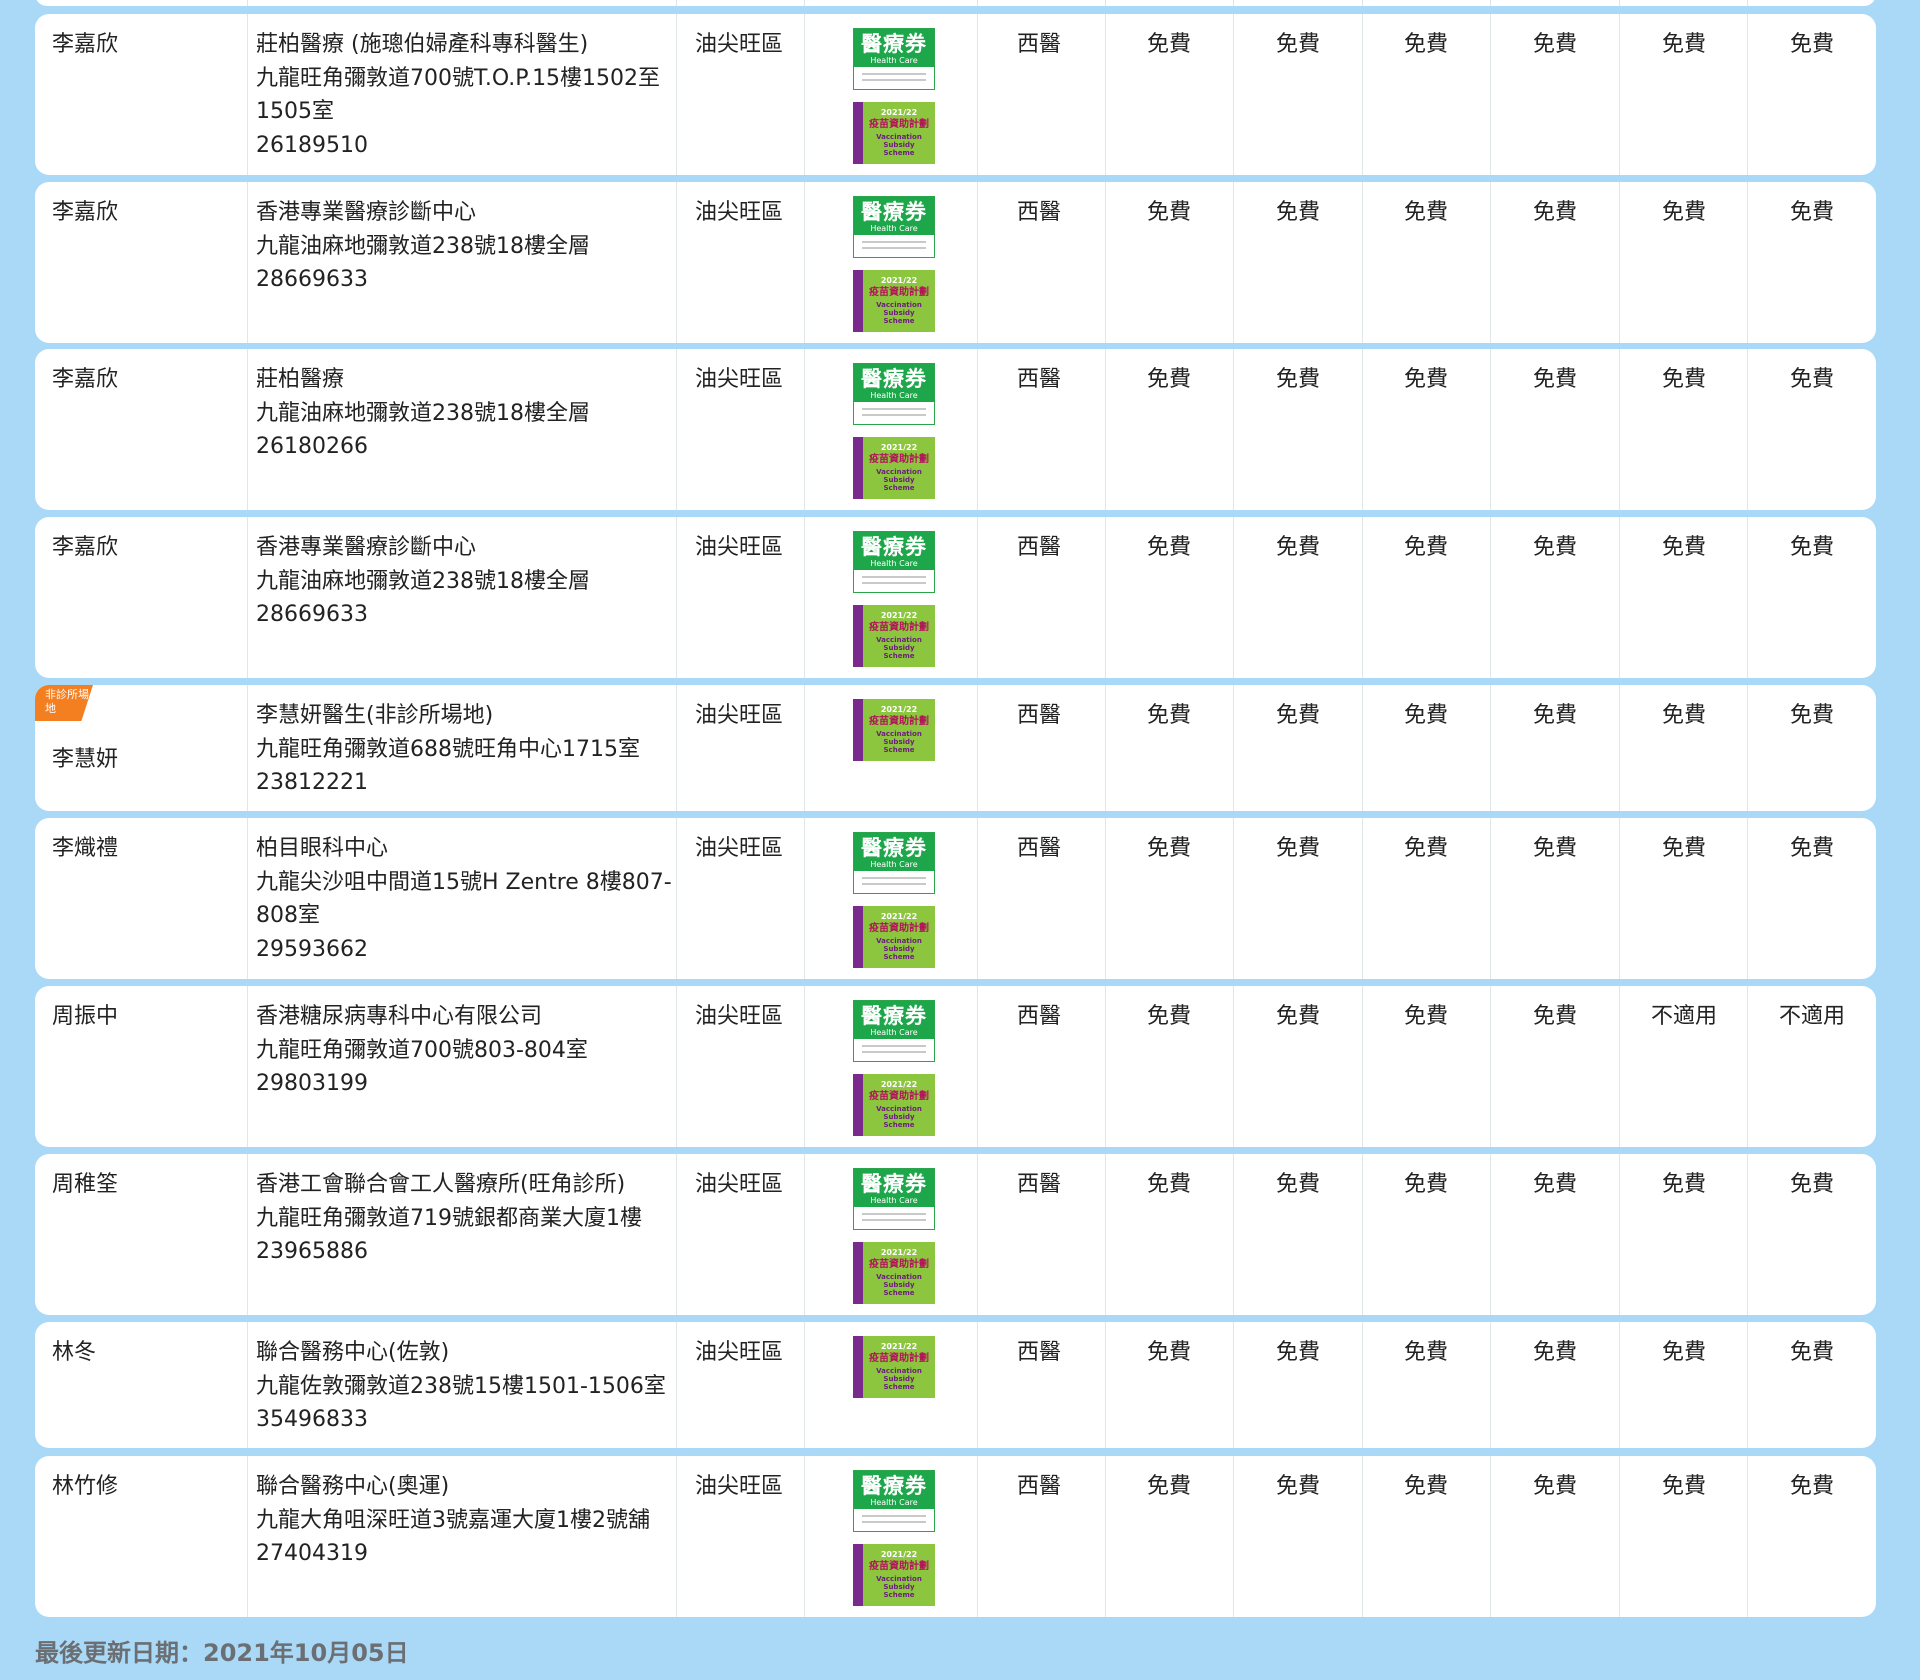 This screenshot has width=1920, height=1680. Describe the element at coordinates (471, 1420) in the screenshot. I see `clinic-phone: 35496833` at that location.